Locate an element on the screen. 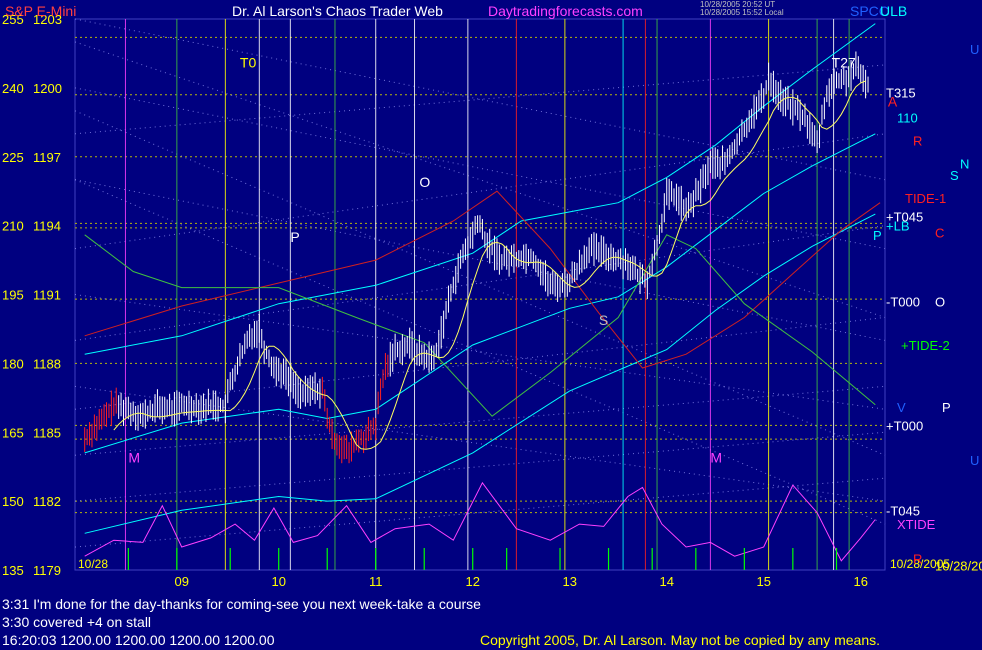 This screenshot has height=650, width=982. right-level-label: +T000 is located at coordinates (904, 425).